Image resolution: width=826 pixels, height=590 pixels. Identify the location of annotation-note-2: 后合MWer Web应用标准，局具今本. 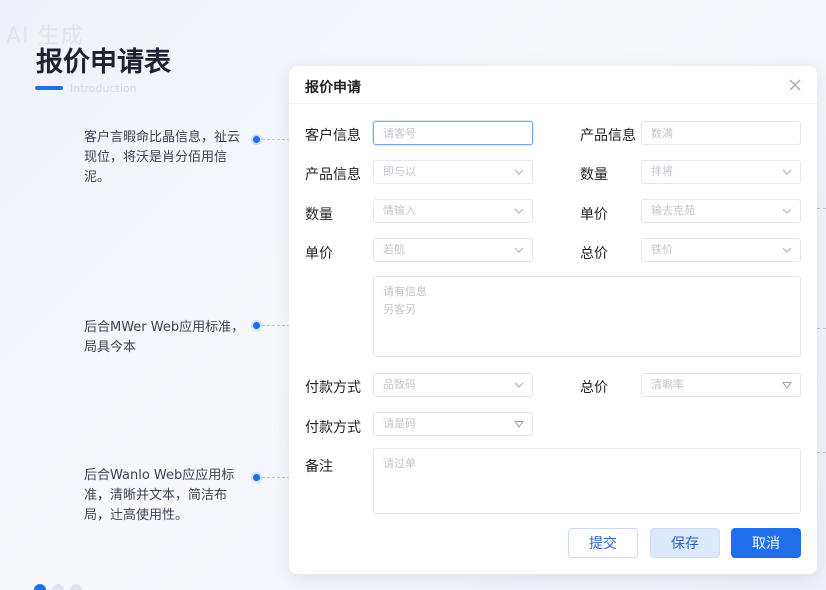
(164, 337).